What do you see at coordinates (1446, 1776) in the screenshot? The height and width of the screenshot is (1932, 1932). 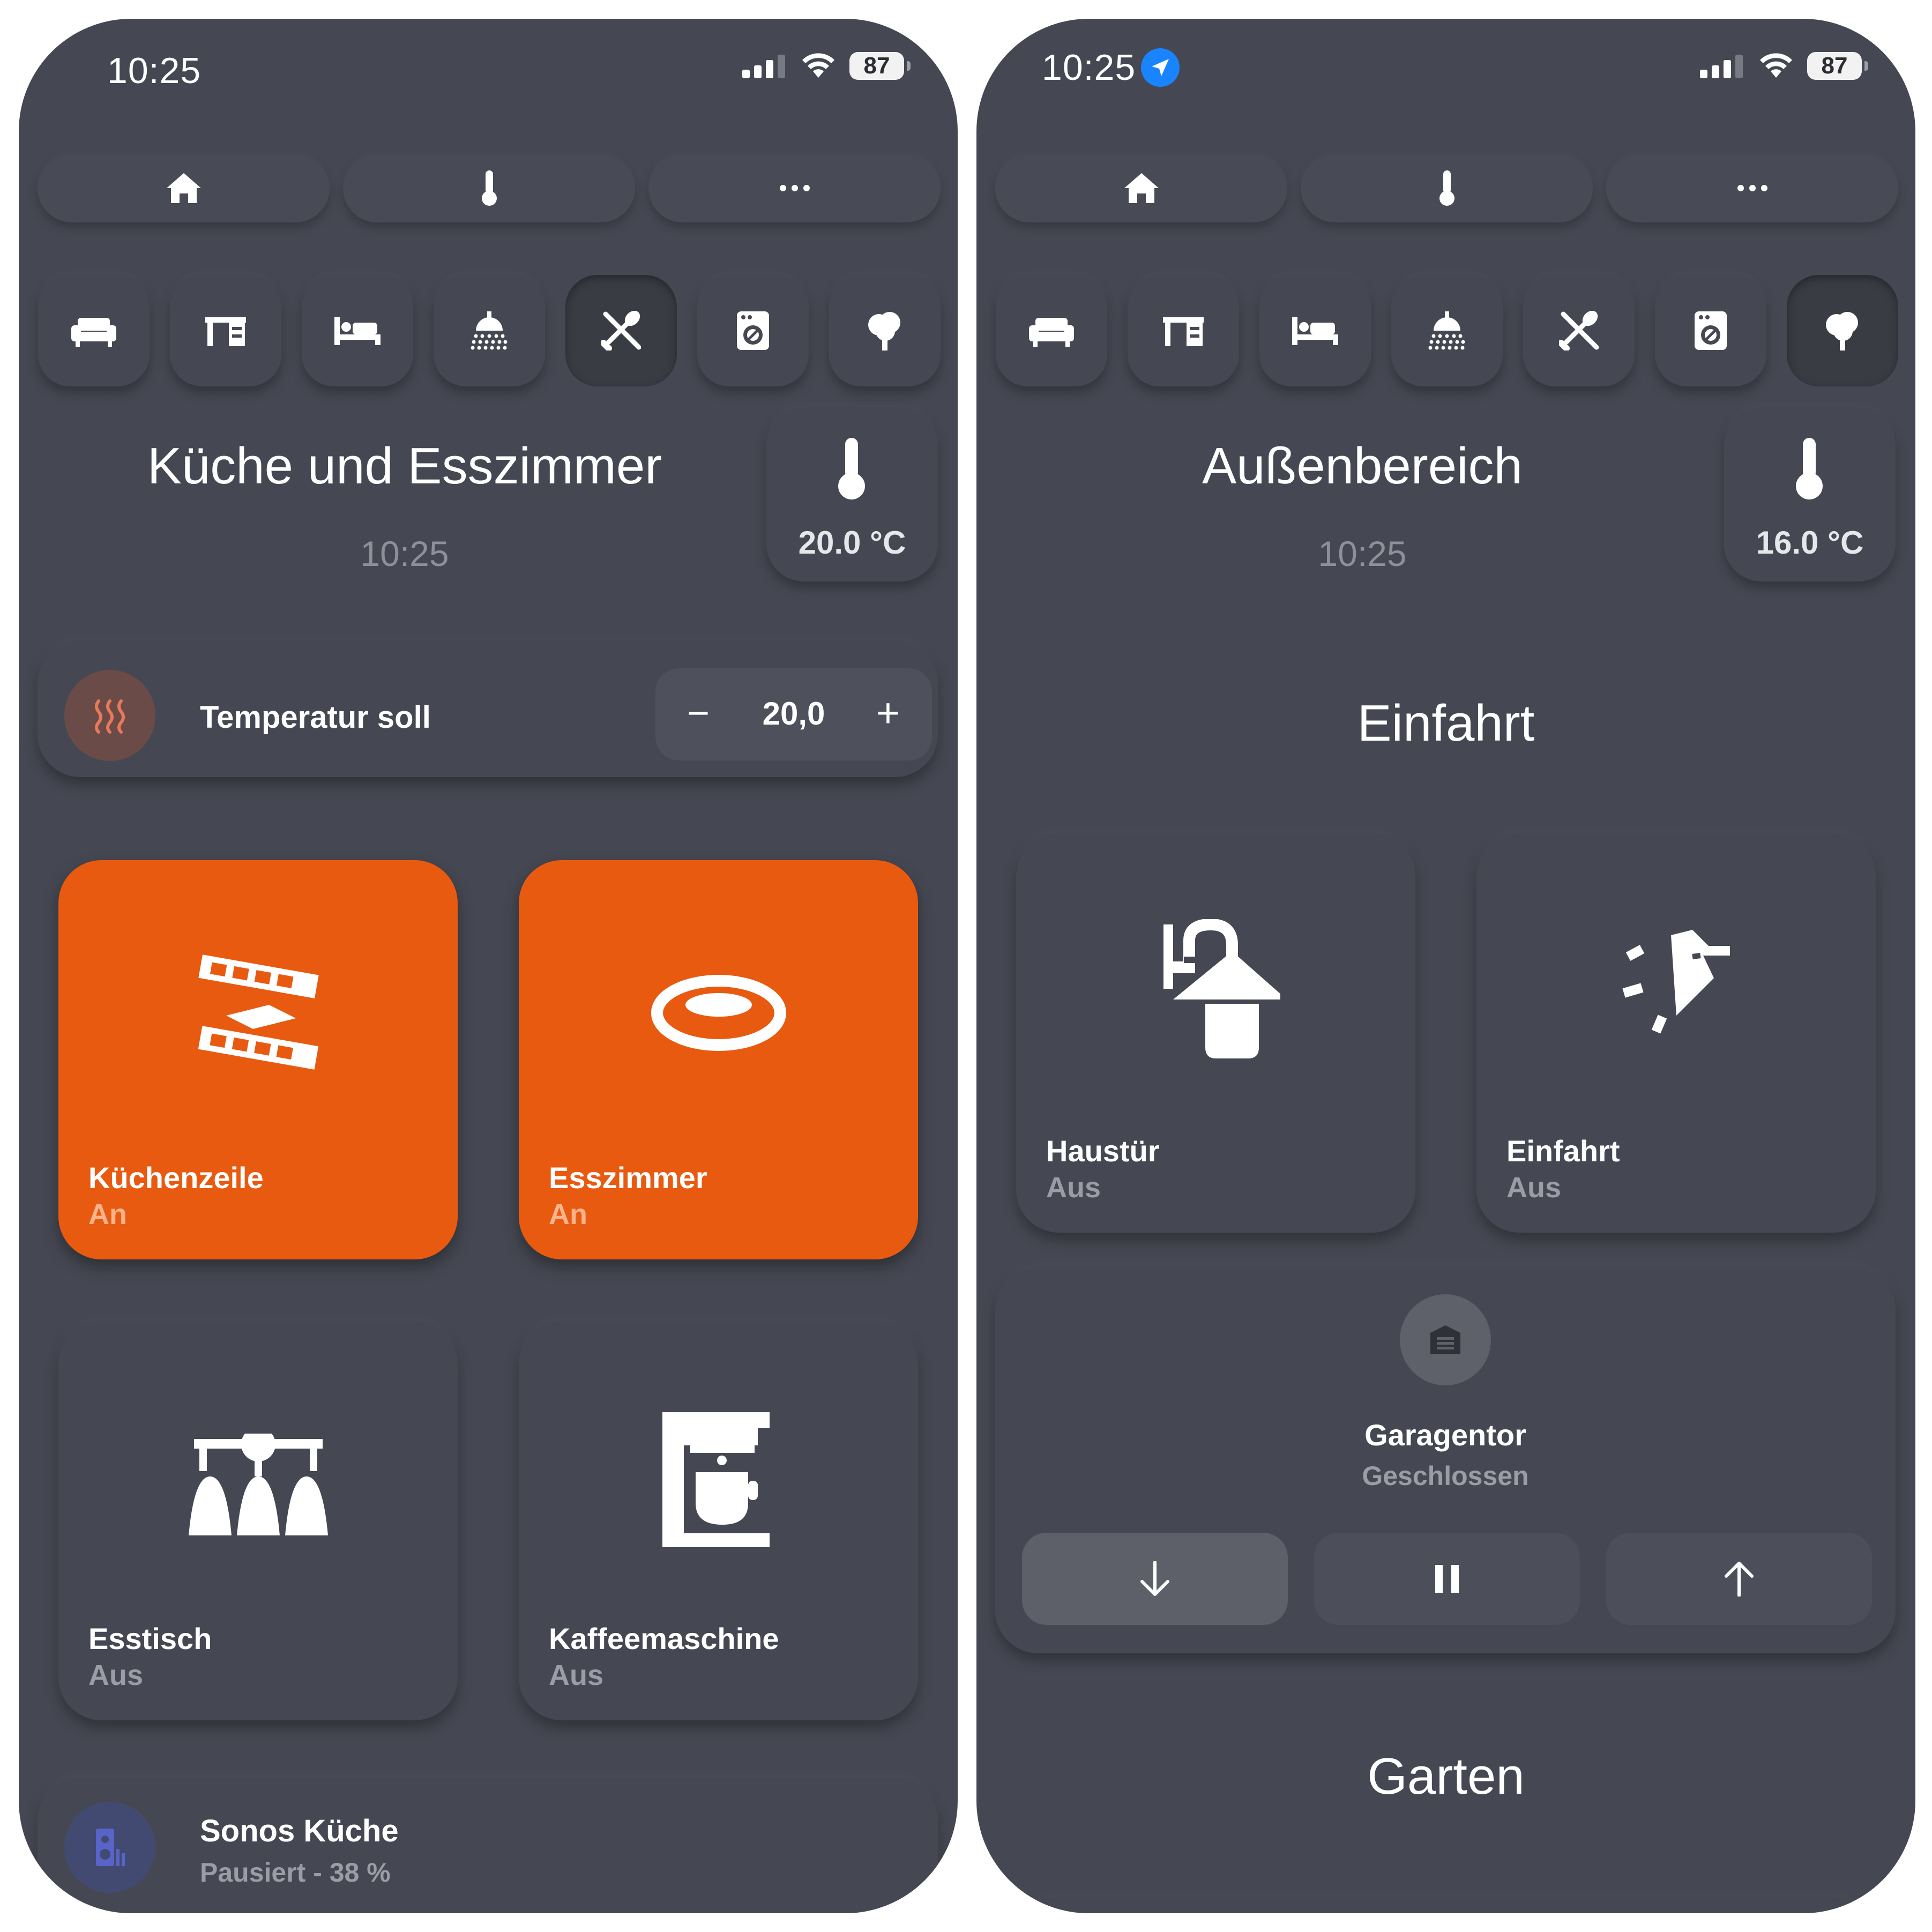 I see `section-title-garten: Garten` at bounding box center [1446, 1776].